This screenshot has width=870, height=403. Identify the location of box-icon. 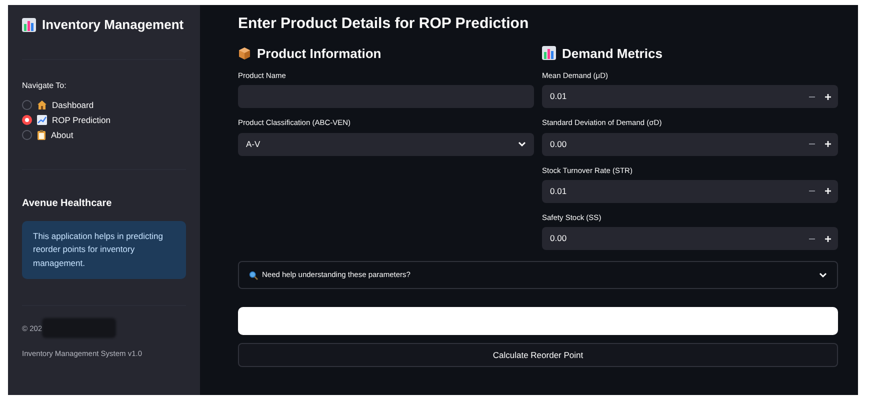
(244, 53).